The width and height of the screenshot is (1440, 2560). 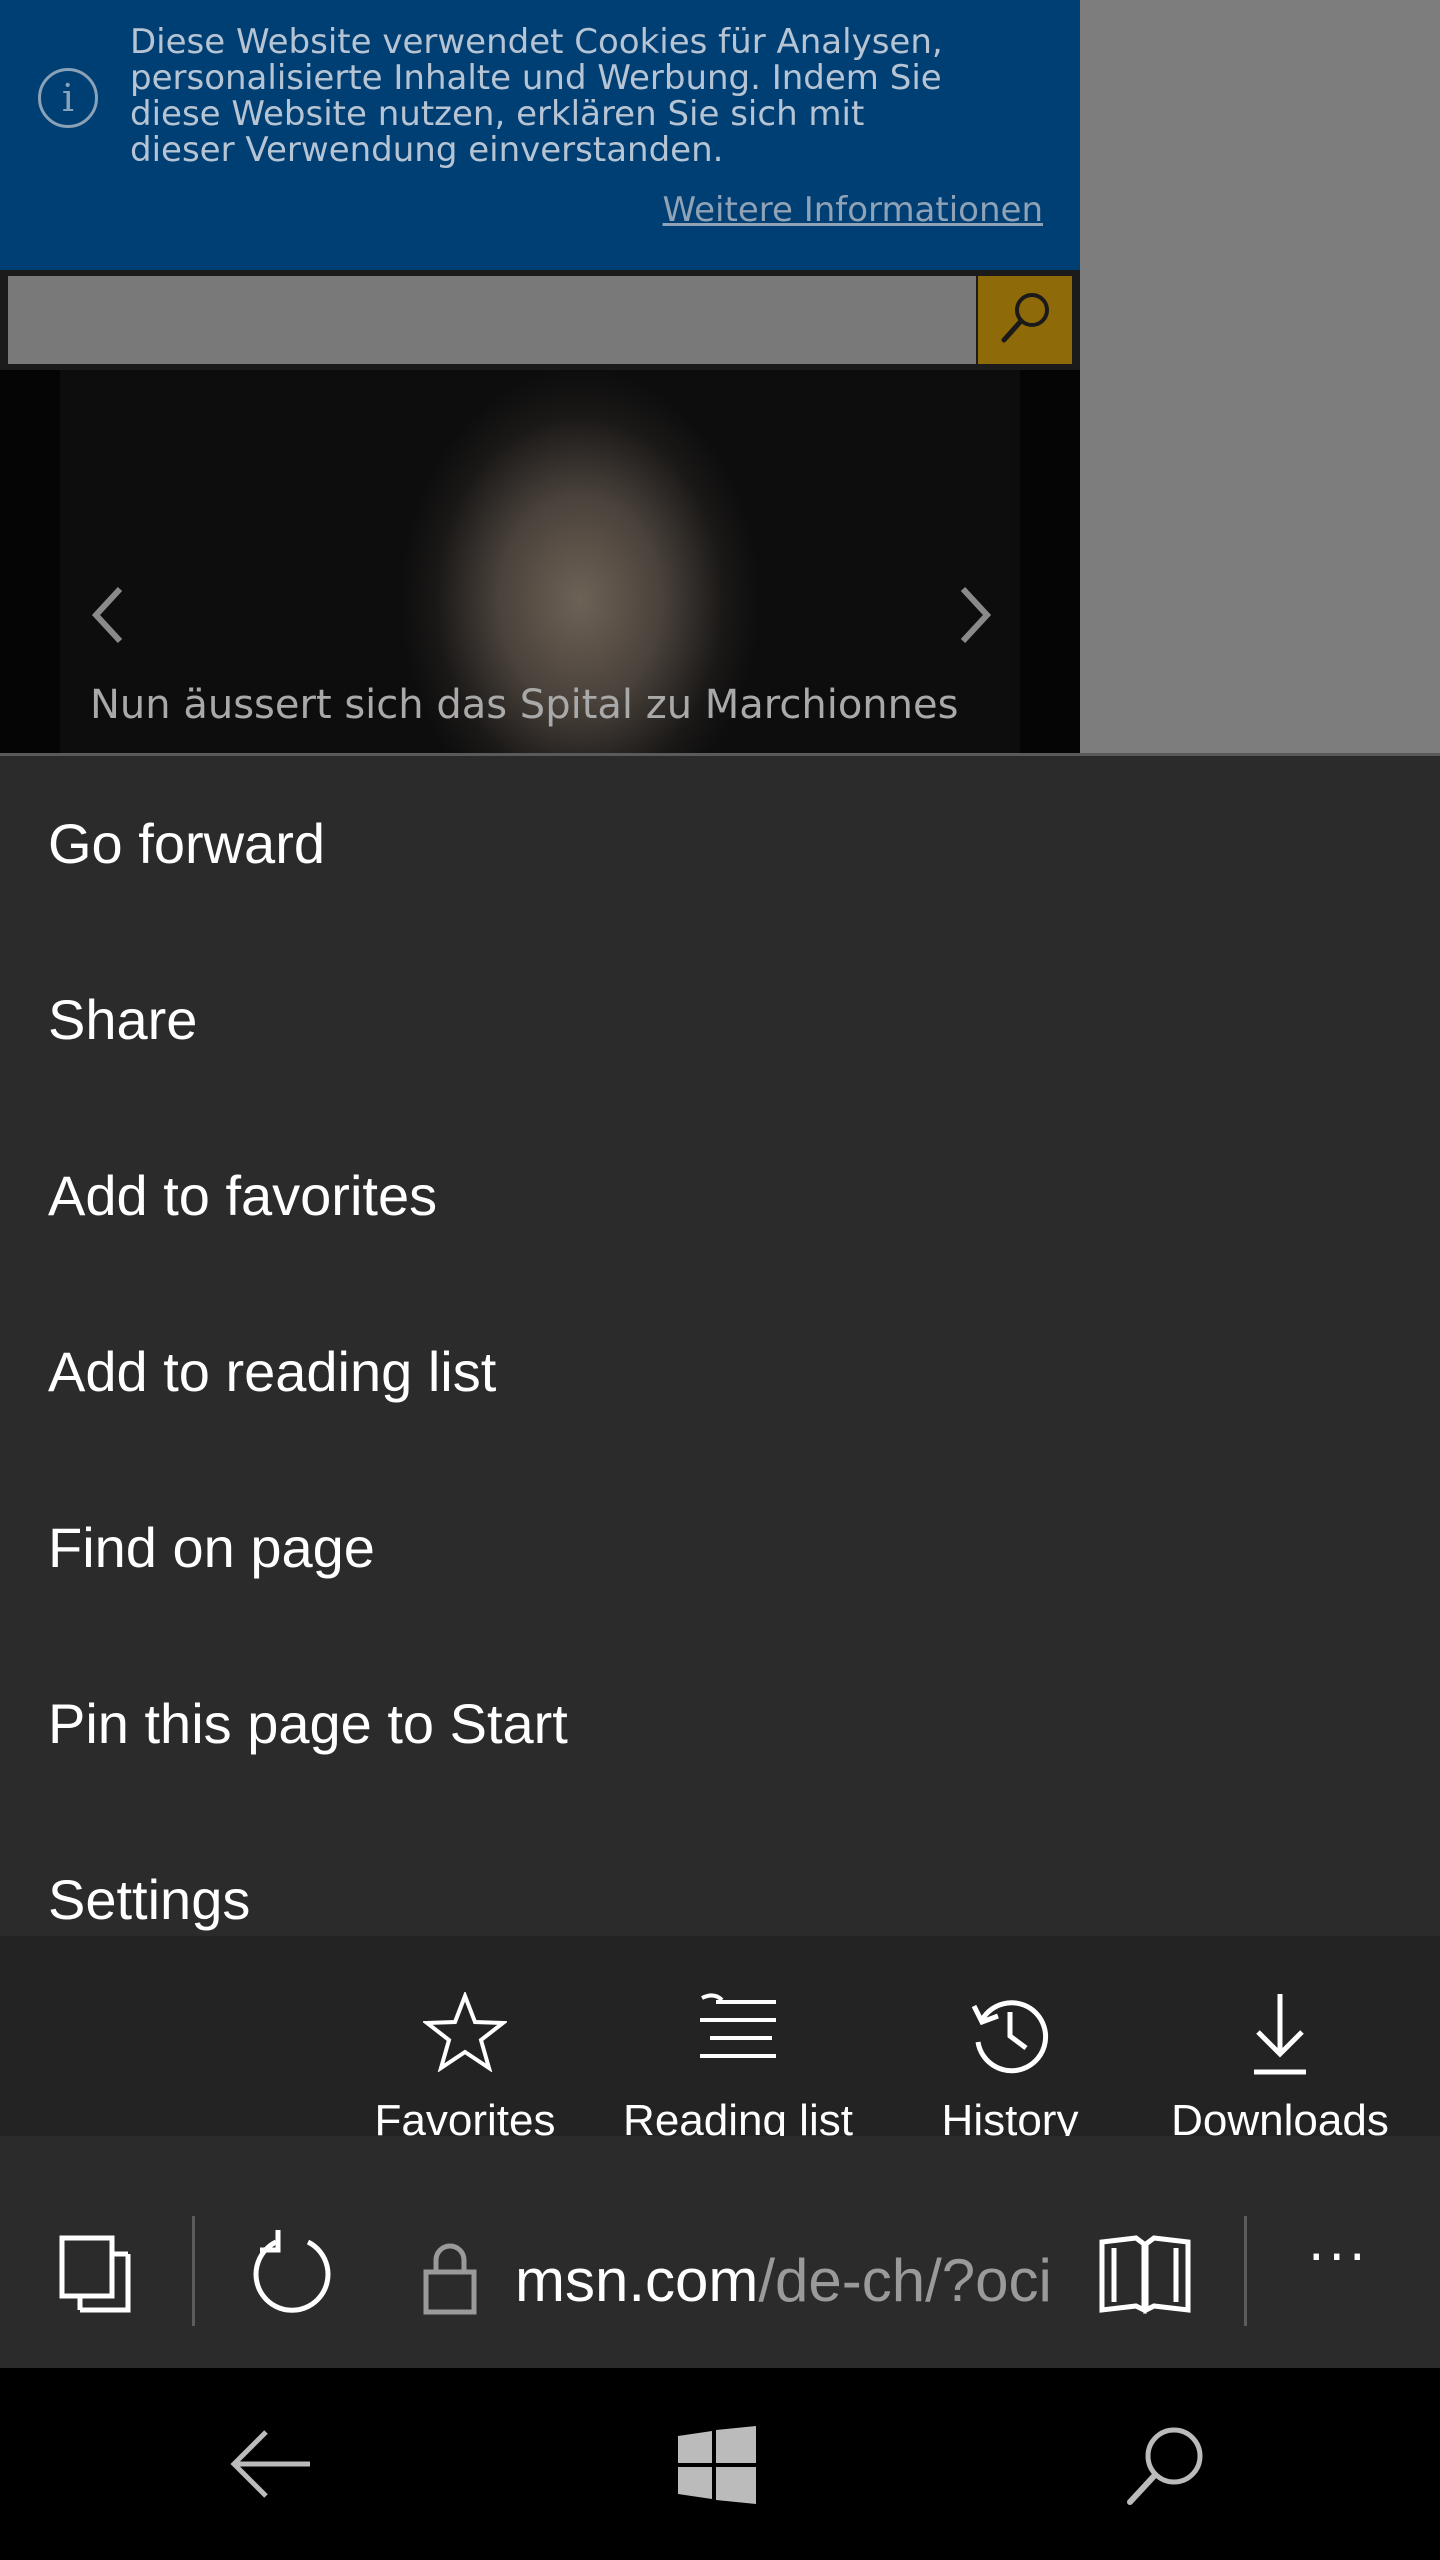 What do you see at coordinates (450, 2279) in the screenshot?
I see `lock-icon` at bounding box center [450, 2279].